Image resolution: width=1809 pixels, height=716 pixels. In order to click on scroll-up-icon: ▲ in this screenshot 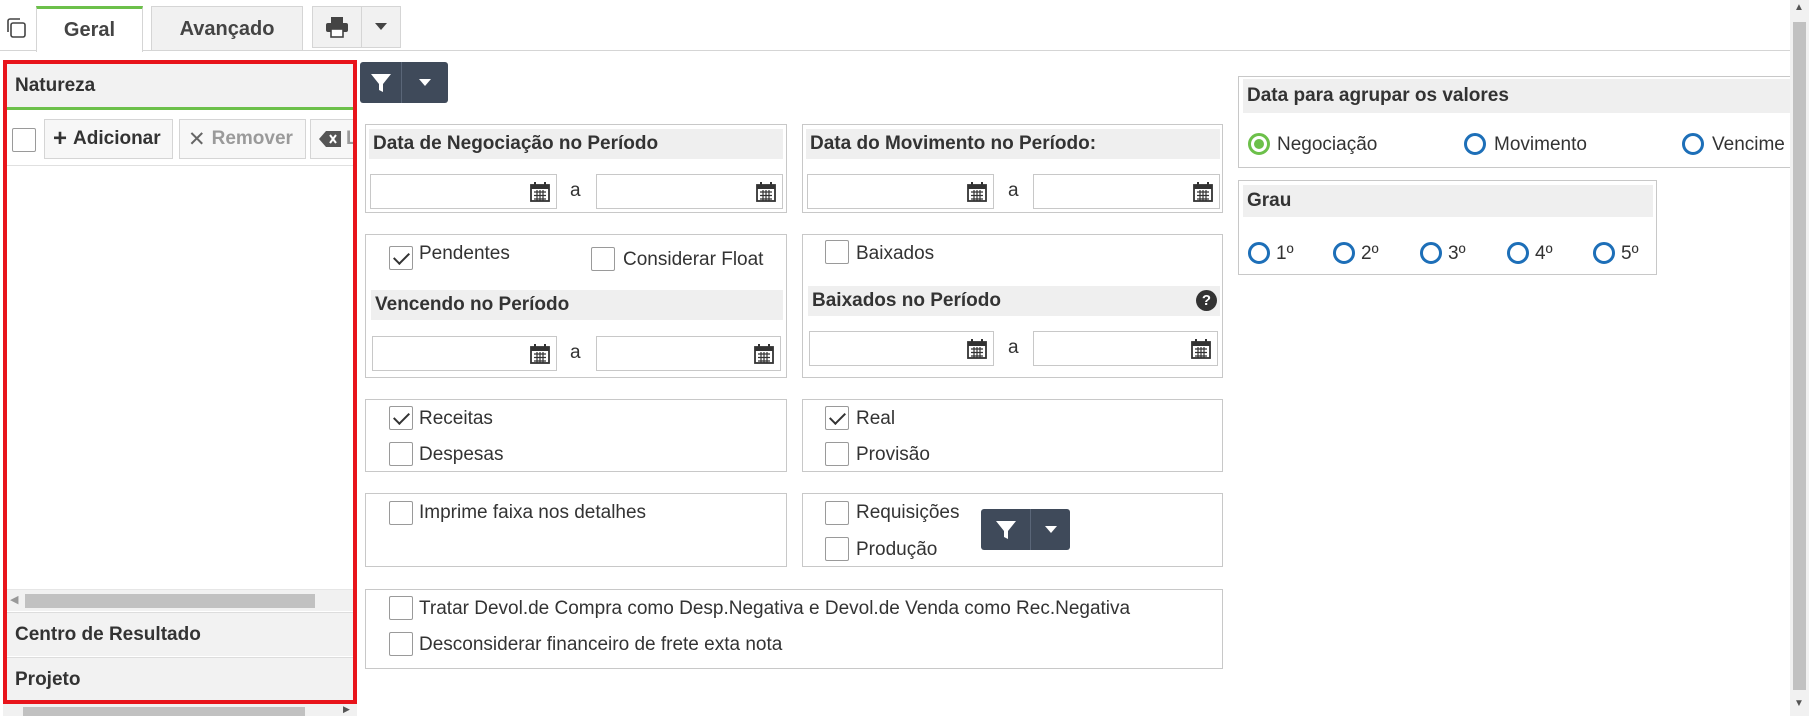, I will do `click(1799, 7)`.